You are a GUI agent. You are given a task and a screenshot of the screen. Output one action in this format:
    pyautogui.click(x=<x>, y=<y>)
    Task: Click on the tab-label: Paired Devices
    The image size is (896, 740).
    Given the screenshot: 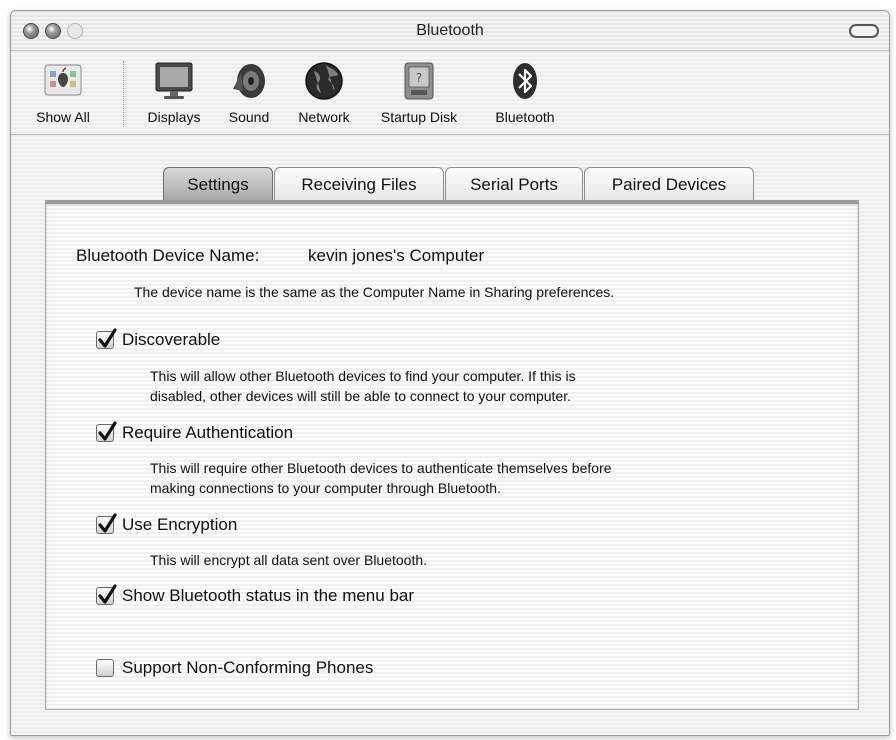 What is the action you would take?
    pyautogui.click(x=669, y=184)
    